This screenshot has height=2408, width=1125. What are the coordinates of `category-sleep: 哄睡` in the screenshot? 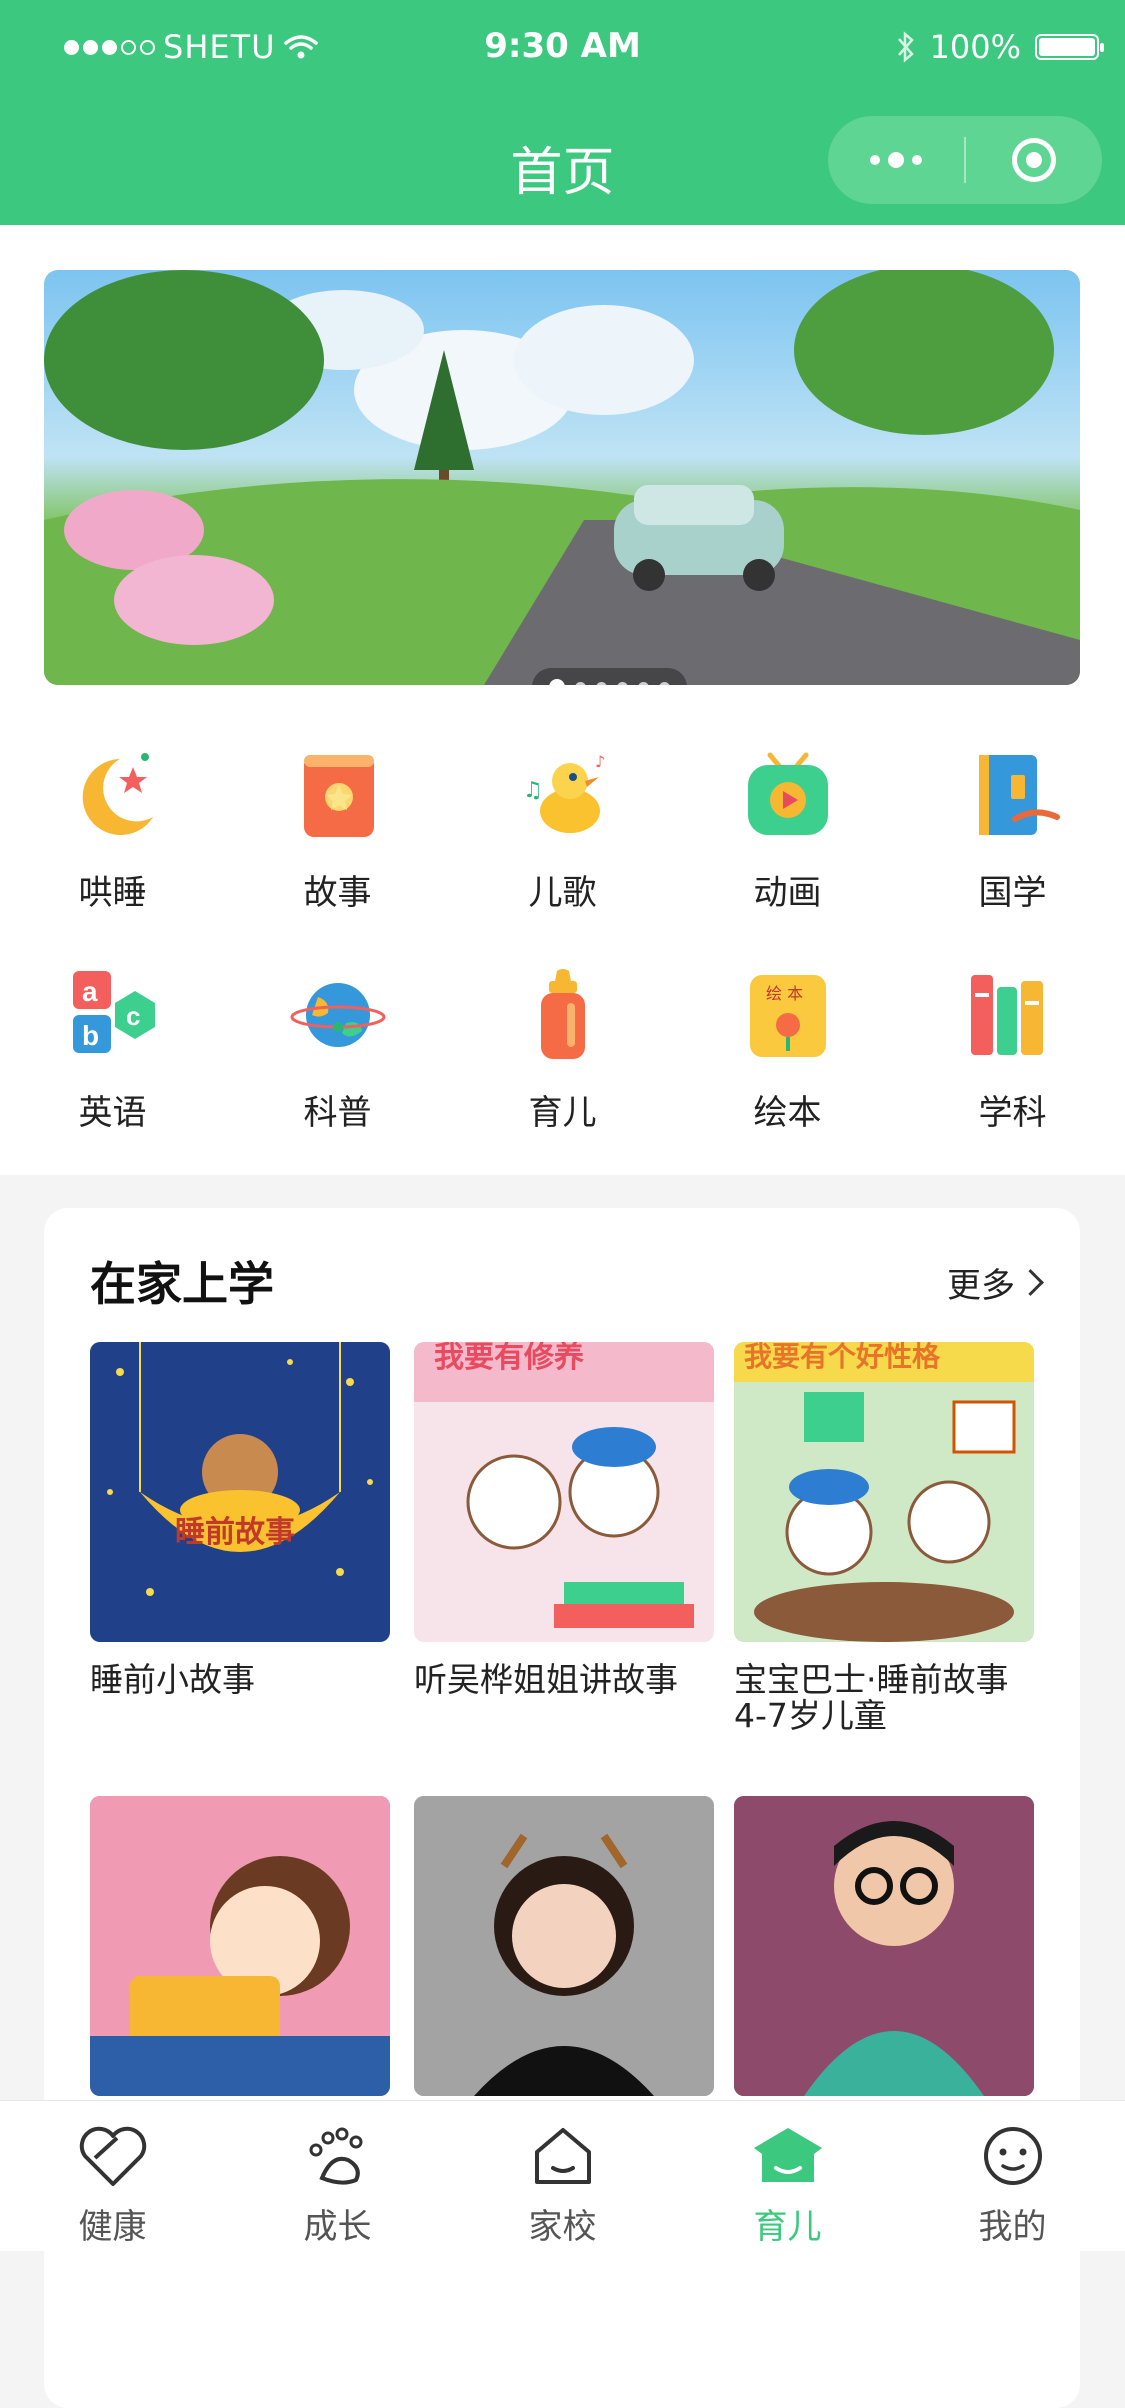 It's located at (112, 835).